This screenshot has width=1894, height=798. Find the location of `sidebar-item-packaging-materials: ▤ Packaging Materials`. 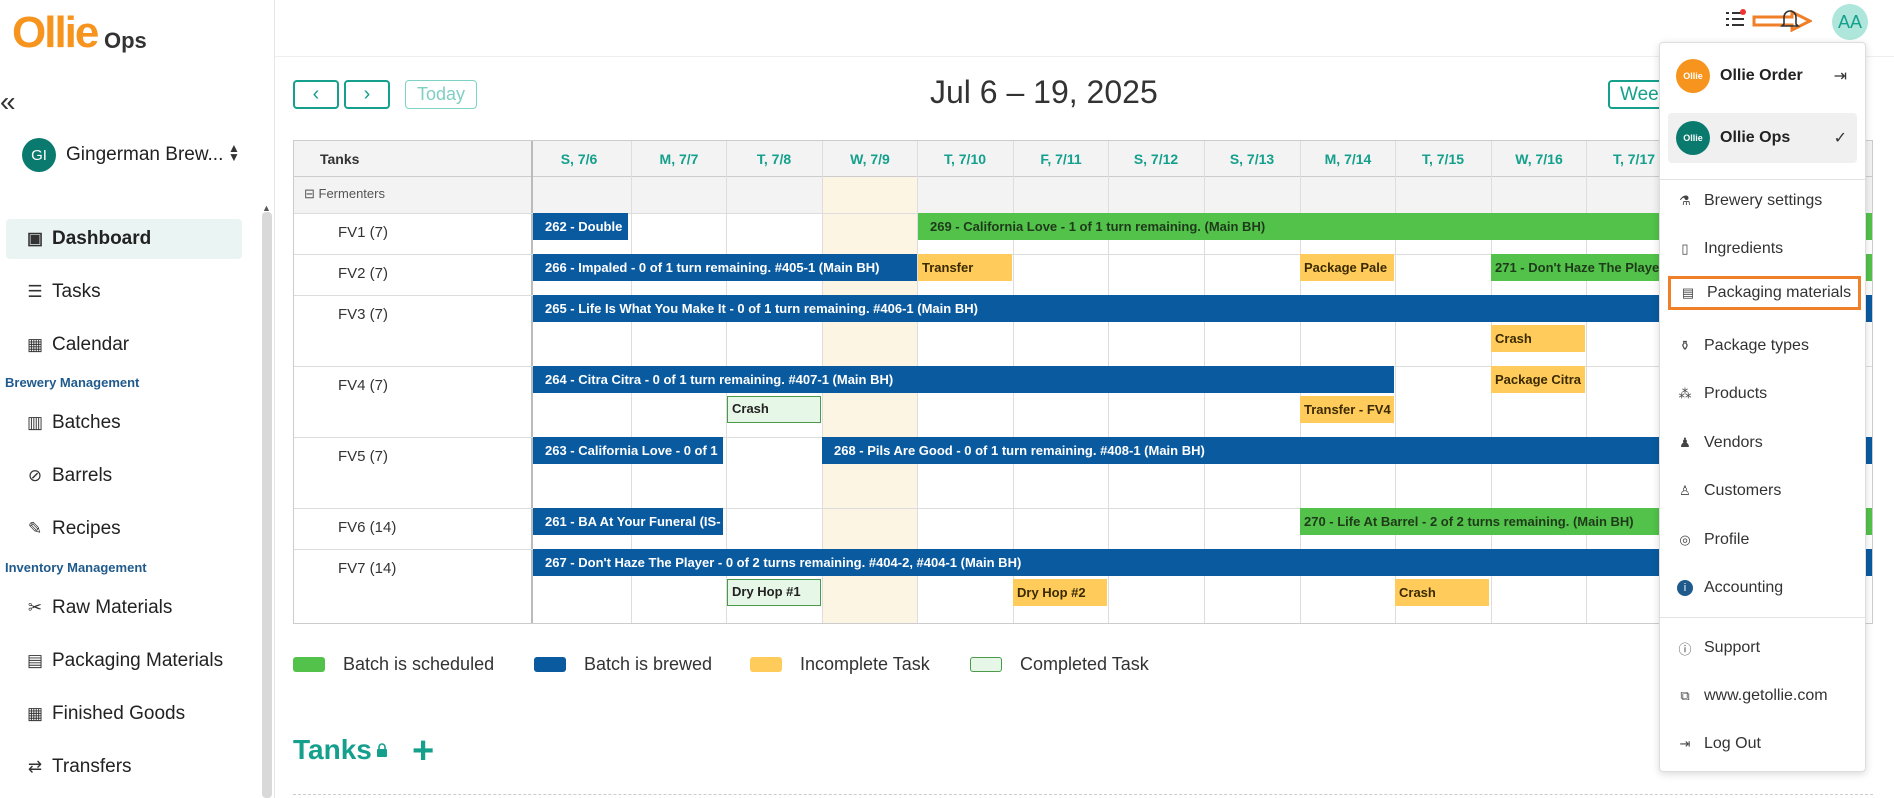

sidebar-item-packaging-materials: ▤ Packaging Materials is located at coordinates (124, 661).